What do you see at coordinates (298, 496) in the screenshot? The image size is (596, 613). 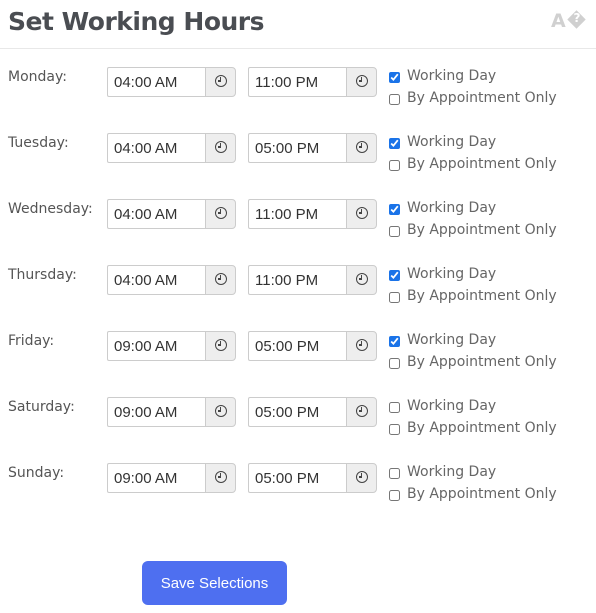 I see `day-row: Sunday: Working Day` at bounding box center [298, 496].